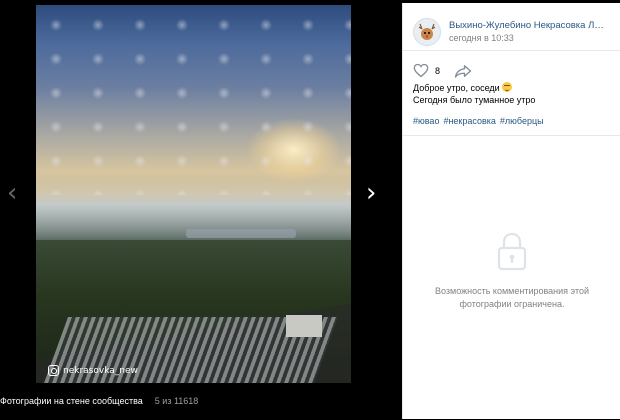 Image resolution: width=620 pixels, height=420 pixels. I want to click on lock-icon, so click(512, 251).